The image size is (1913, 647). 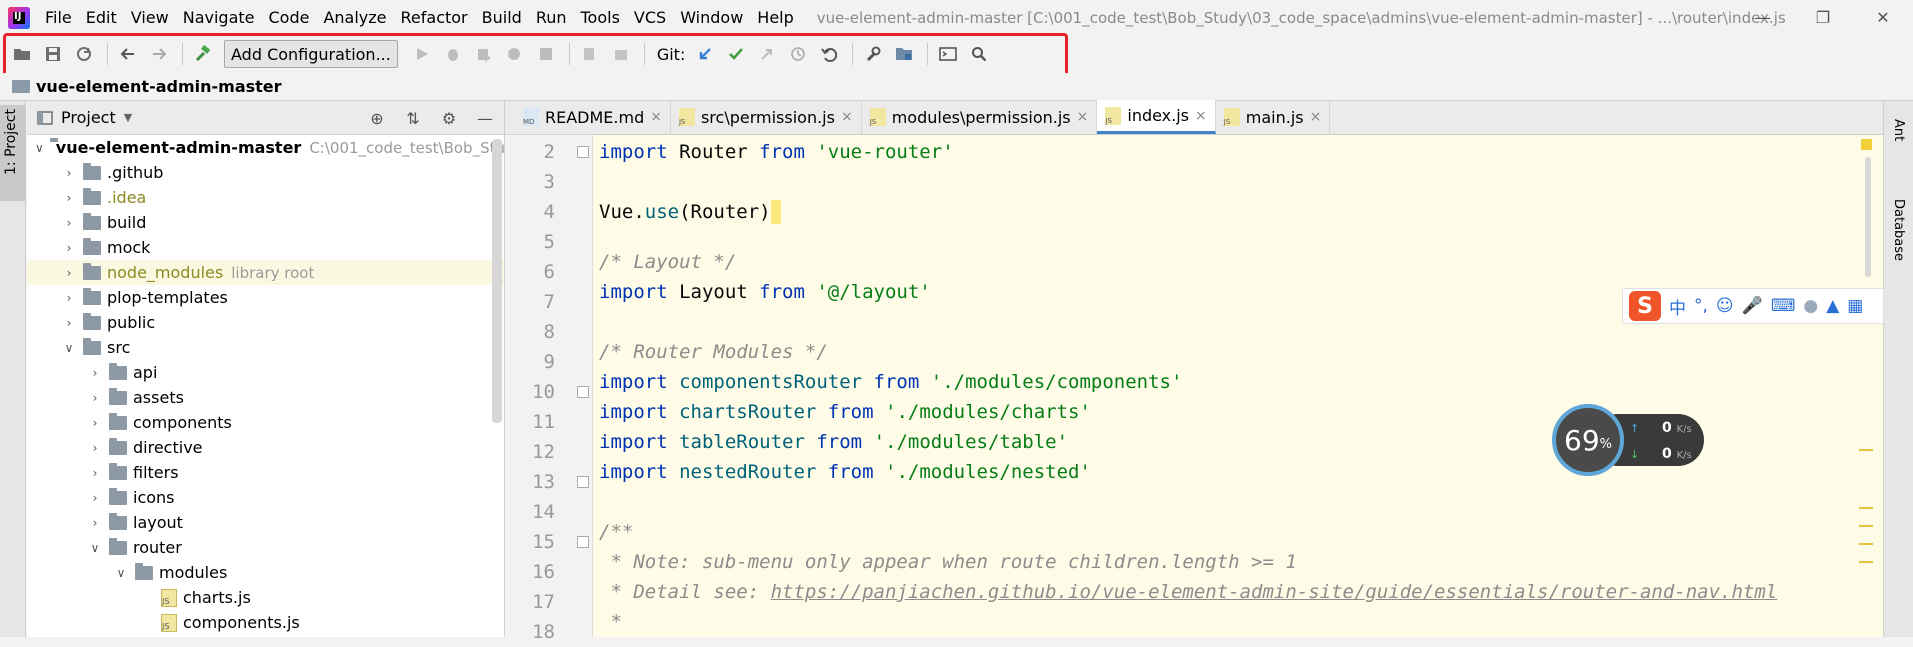 I want to click on tree-file-item: JS components.js, so click(x=265, y=622).